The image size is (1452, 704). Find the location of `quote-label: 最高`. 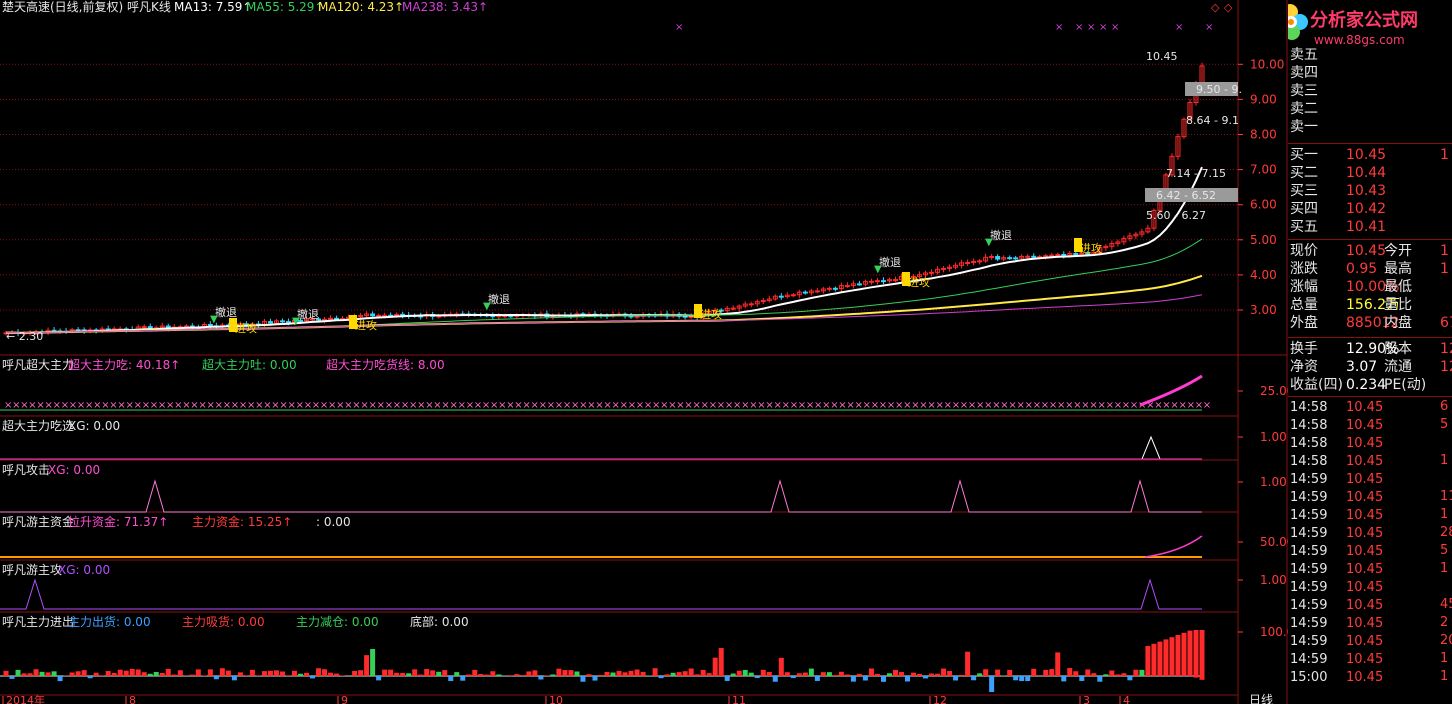

quote-label: 最高 is located at coordinates (1398, 269).